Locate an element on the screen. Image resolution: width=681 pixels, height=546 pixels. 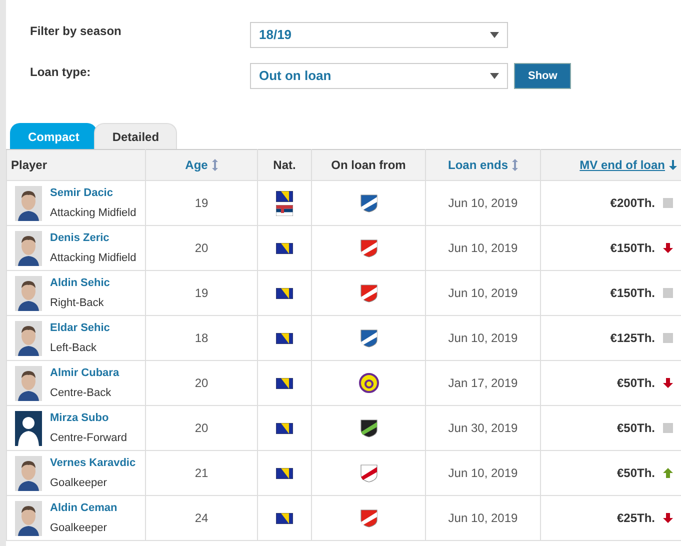
column-header: On loan from is located at coordinates (368, 165).